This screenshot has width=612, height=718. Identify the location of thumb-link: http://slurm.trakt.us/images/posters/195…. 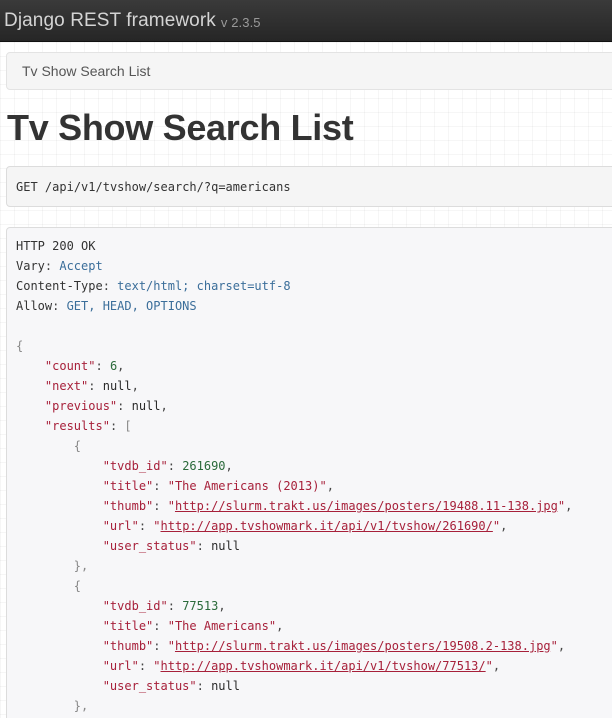
(363, 646).